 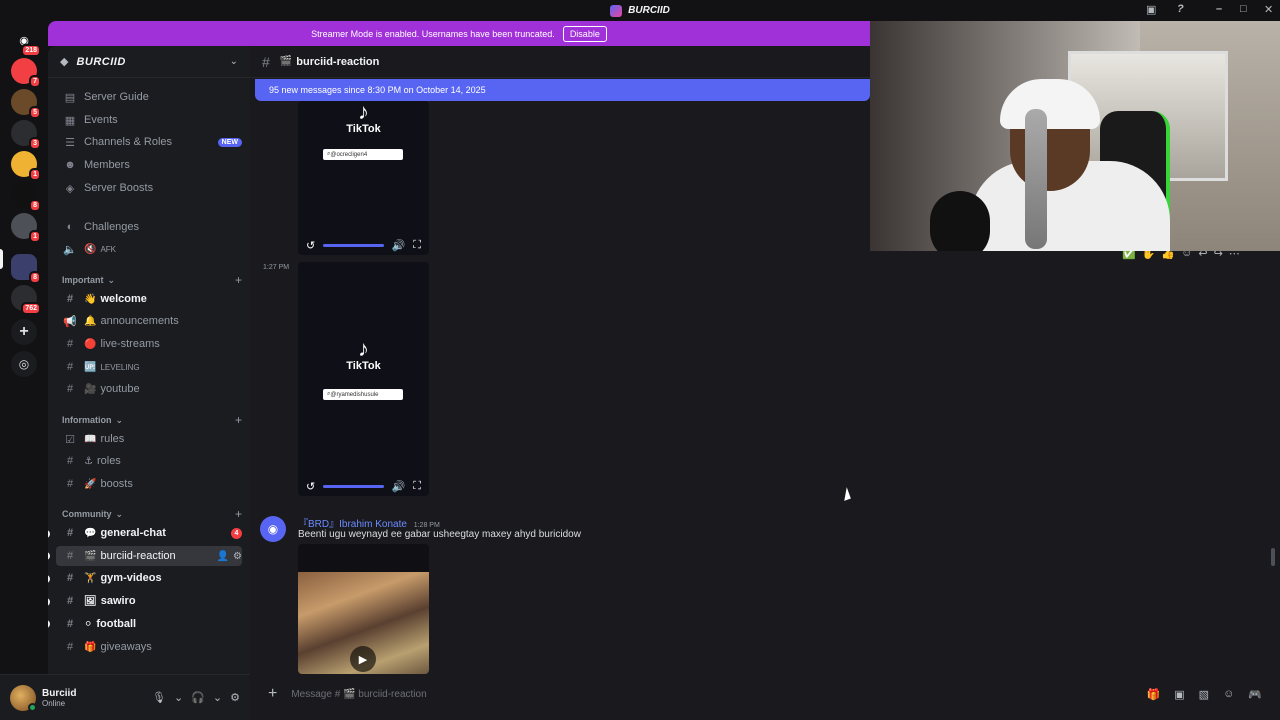 I want to click on guild-header: ◆ BURCIID ⌄, so click(x=149, y=62).